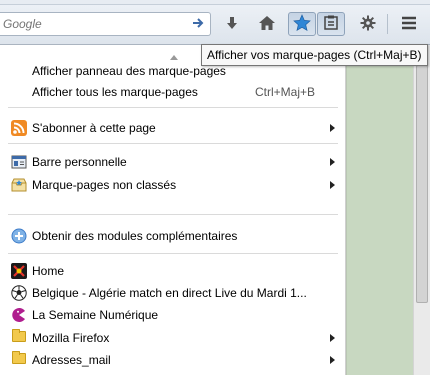  I want to click on menu-item-shortcut: Ctrl+Maj+B, so click(285, 92).